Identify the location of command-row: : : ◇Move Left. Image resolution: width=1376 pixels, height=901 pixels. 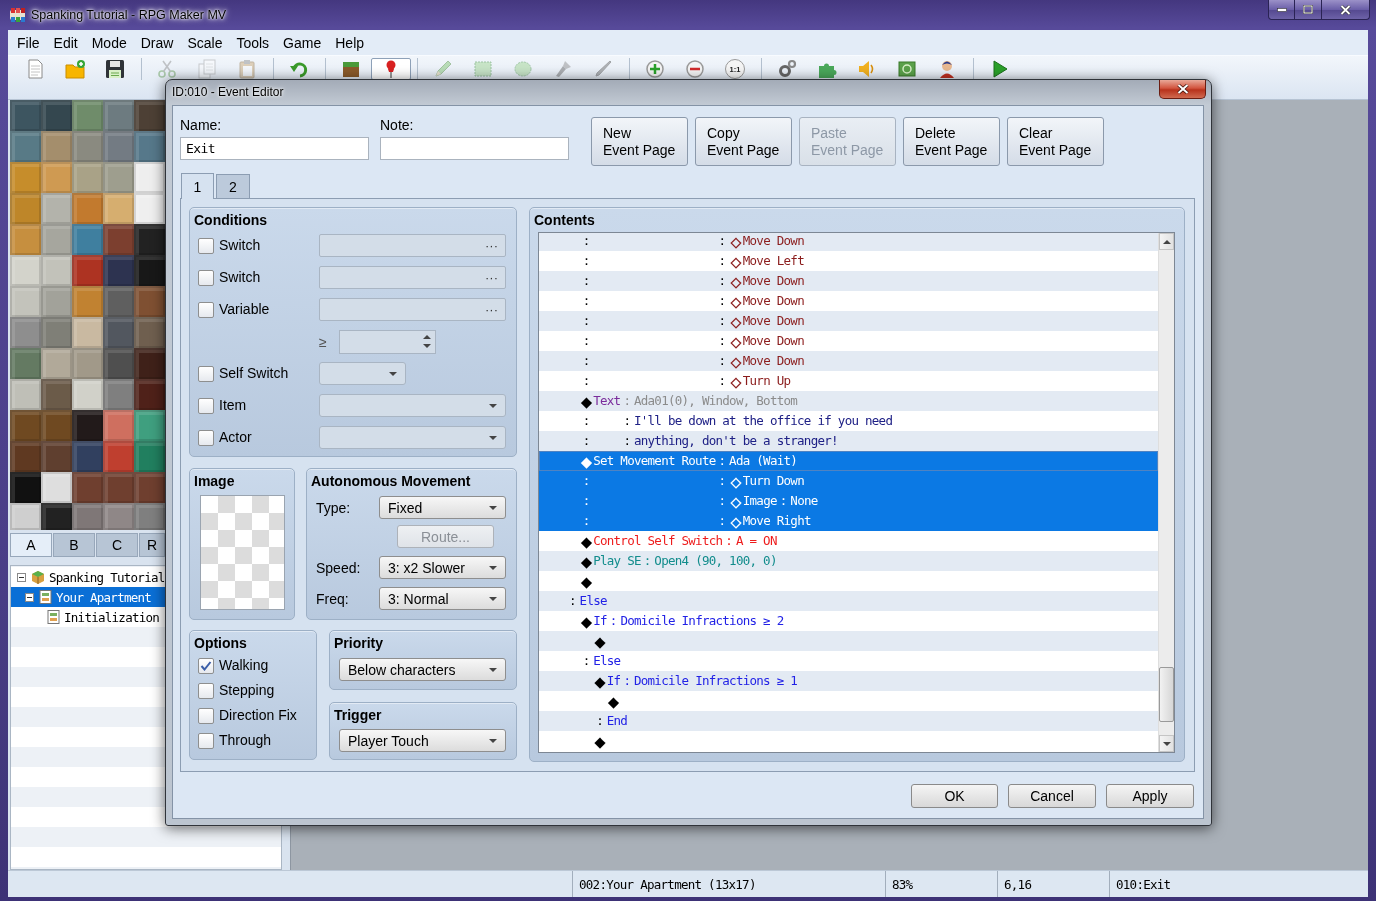
(848, 261).